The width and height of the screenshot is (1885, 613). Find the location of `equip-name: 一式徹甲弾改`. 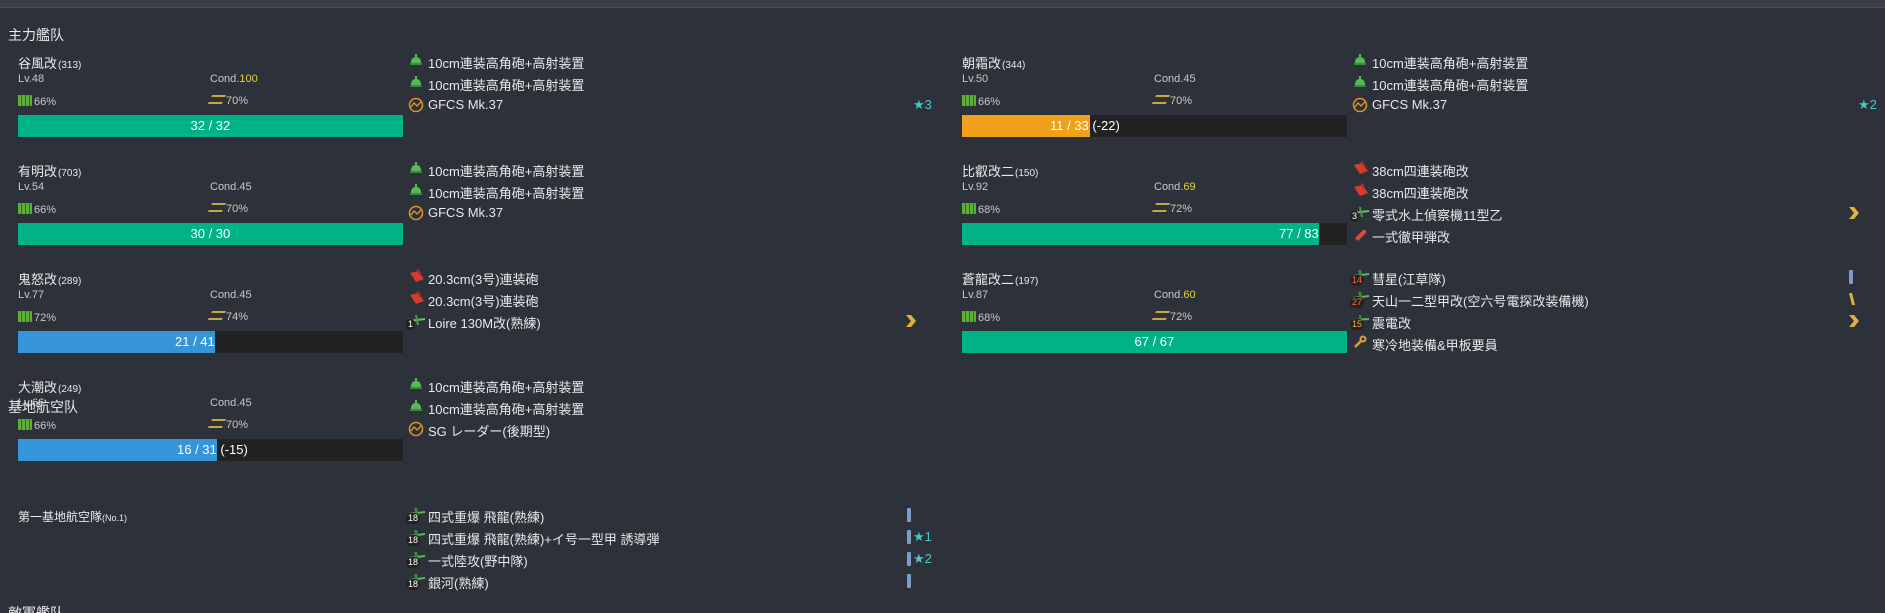

equip-name: 一式徹甲弾改 is located at coordinates (1411, 237).